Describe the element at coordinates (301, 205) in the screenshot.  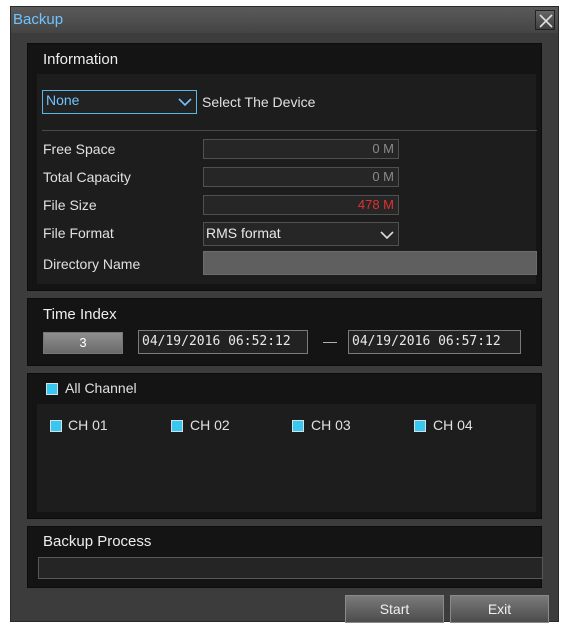
I see `file-size-field: 478 M` at that location.